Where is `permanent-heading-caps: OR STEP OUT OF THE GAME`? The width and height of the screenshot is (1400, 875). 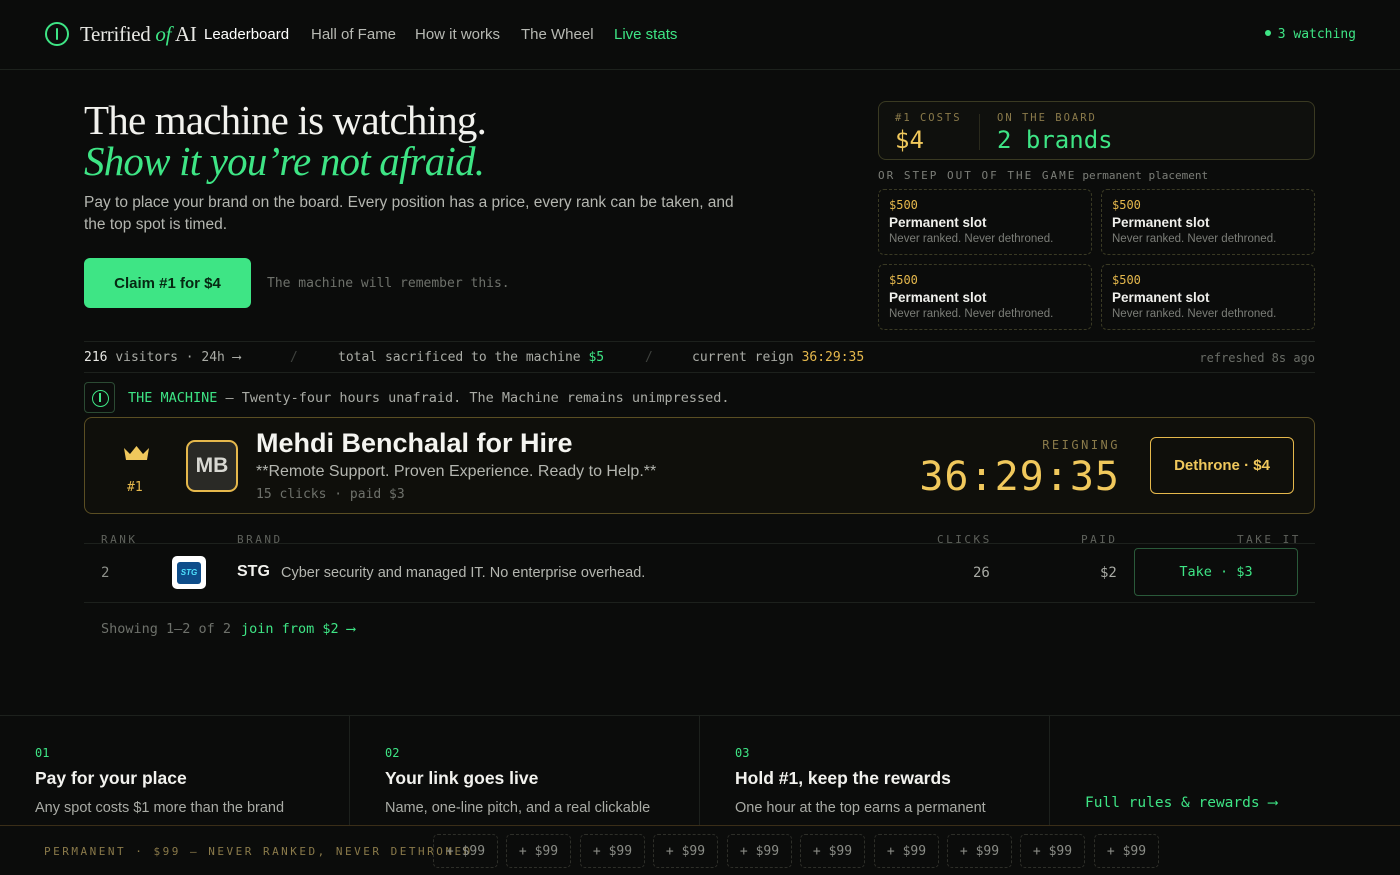 permanent-heading-caps: OR STEP OUT OF THE GAME is located at coordinates (977, 175).